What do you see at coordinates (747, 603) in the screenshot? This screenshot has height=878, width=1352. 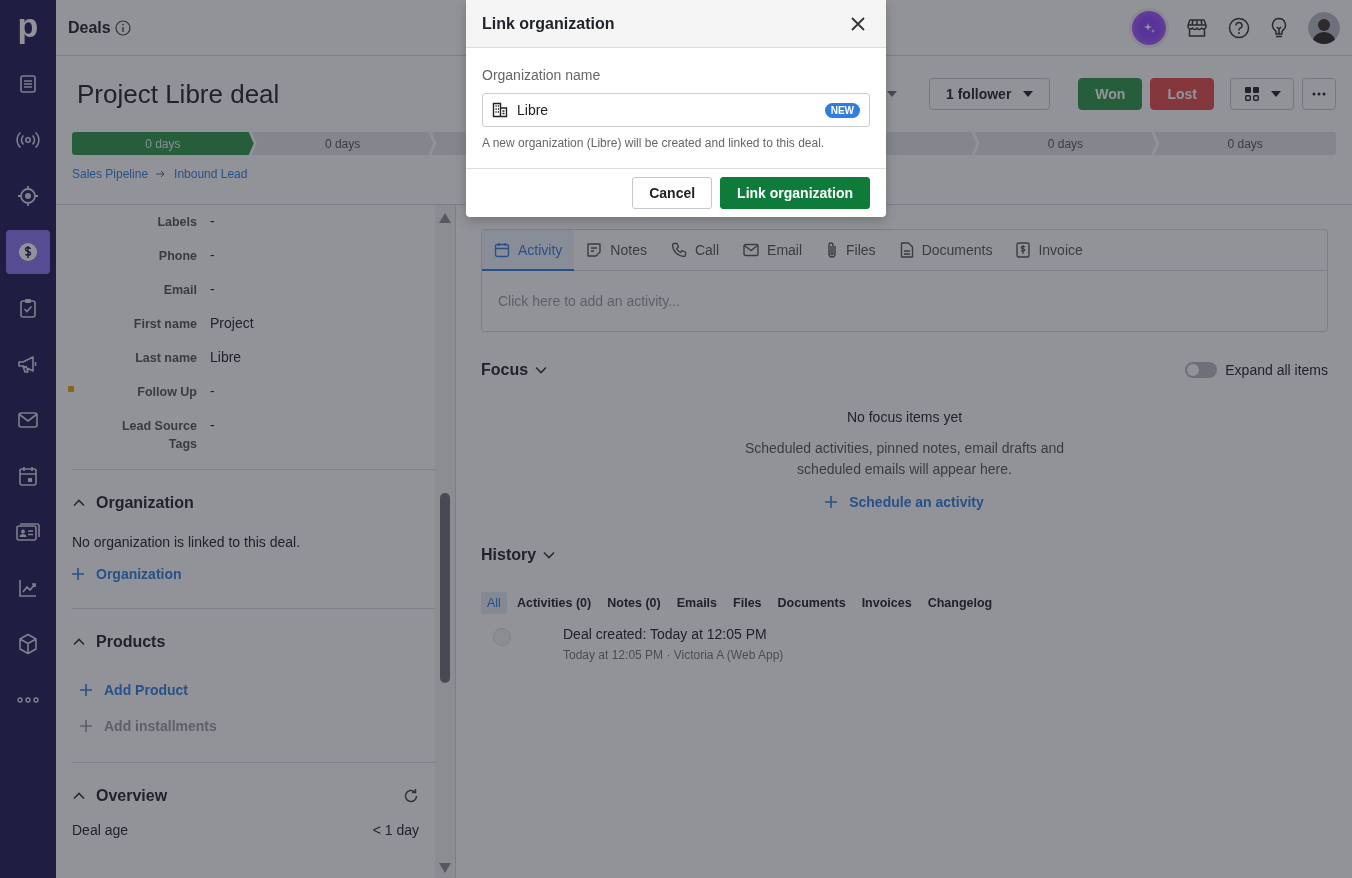 I see `history-filter: Files` at bounding box center [747, 603].